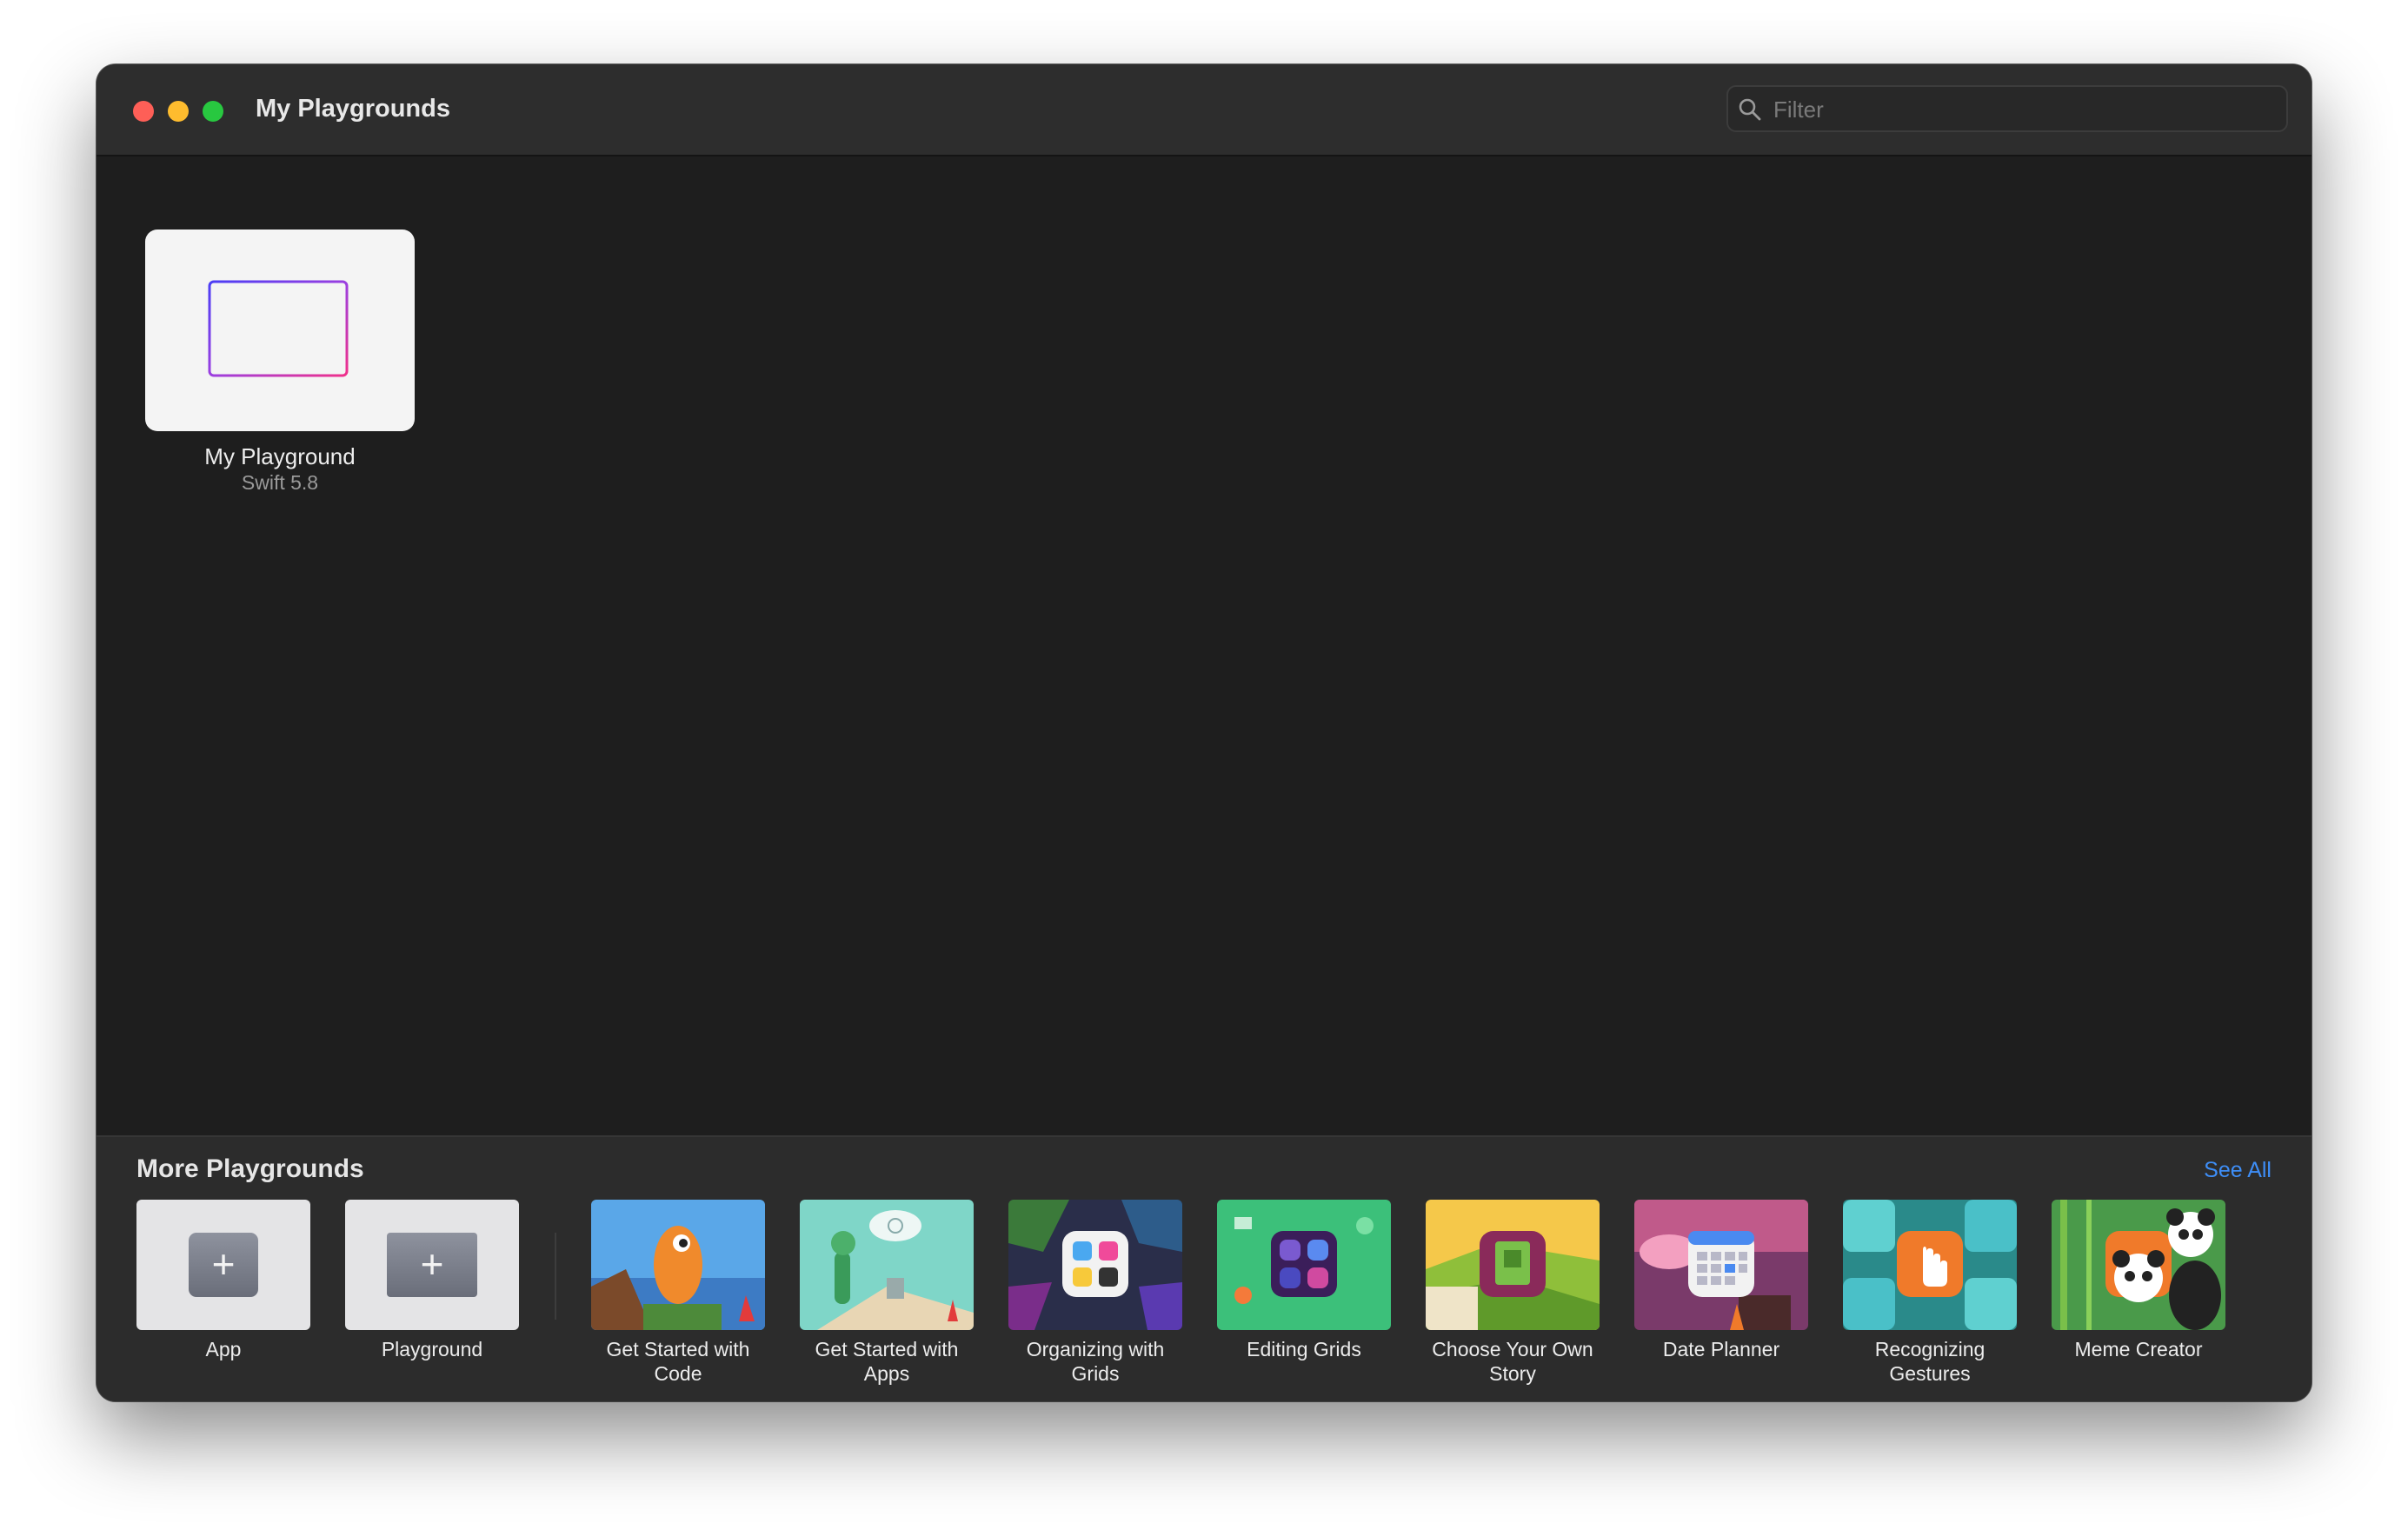  I want to click on get-started-with-code-tile: Get Started with Code, so click(678, 1293).